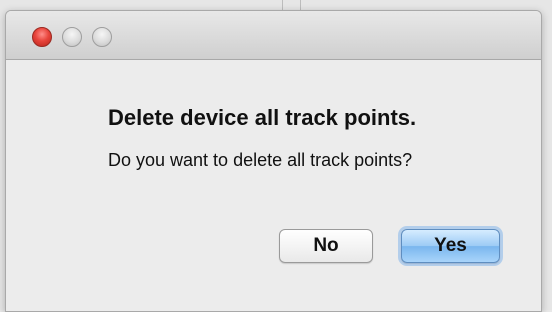  What do you see at coordinates (326, 246) in the screenshot?
I see `no-button: No` at bounding box center [326, 246].